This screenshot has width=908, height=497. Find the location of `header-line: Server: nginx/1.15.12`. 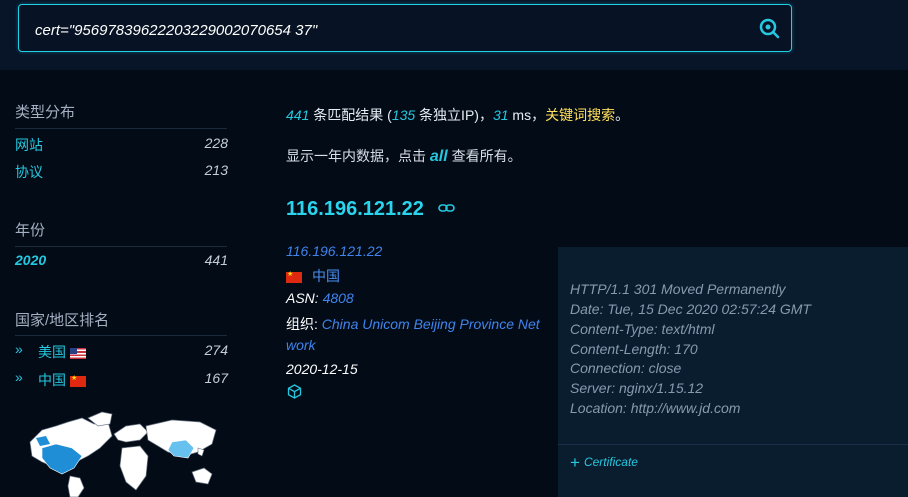

header-line: Server: nginx/1.15.12 is located at coordinates (637, 388).